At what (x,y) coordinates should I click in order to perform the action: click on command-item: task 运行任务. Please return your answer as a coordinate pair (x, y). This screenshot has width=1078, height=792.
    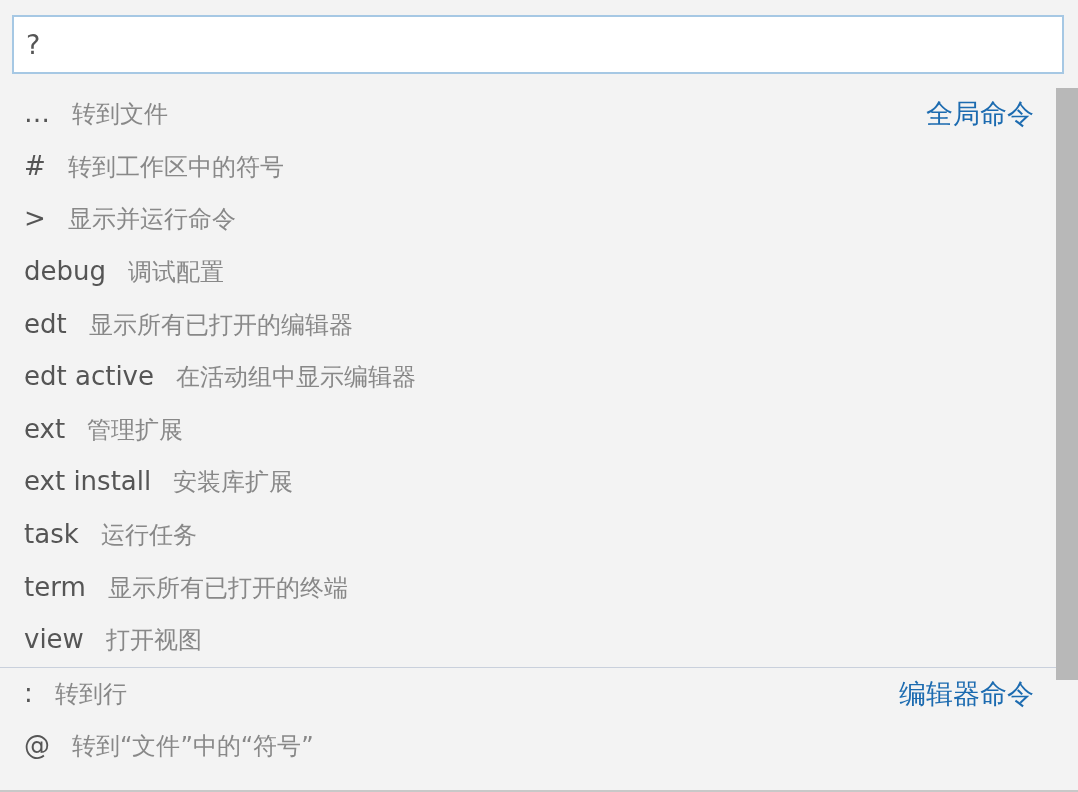
    Looking at the image, I should click on (110, 535).